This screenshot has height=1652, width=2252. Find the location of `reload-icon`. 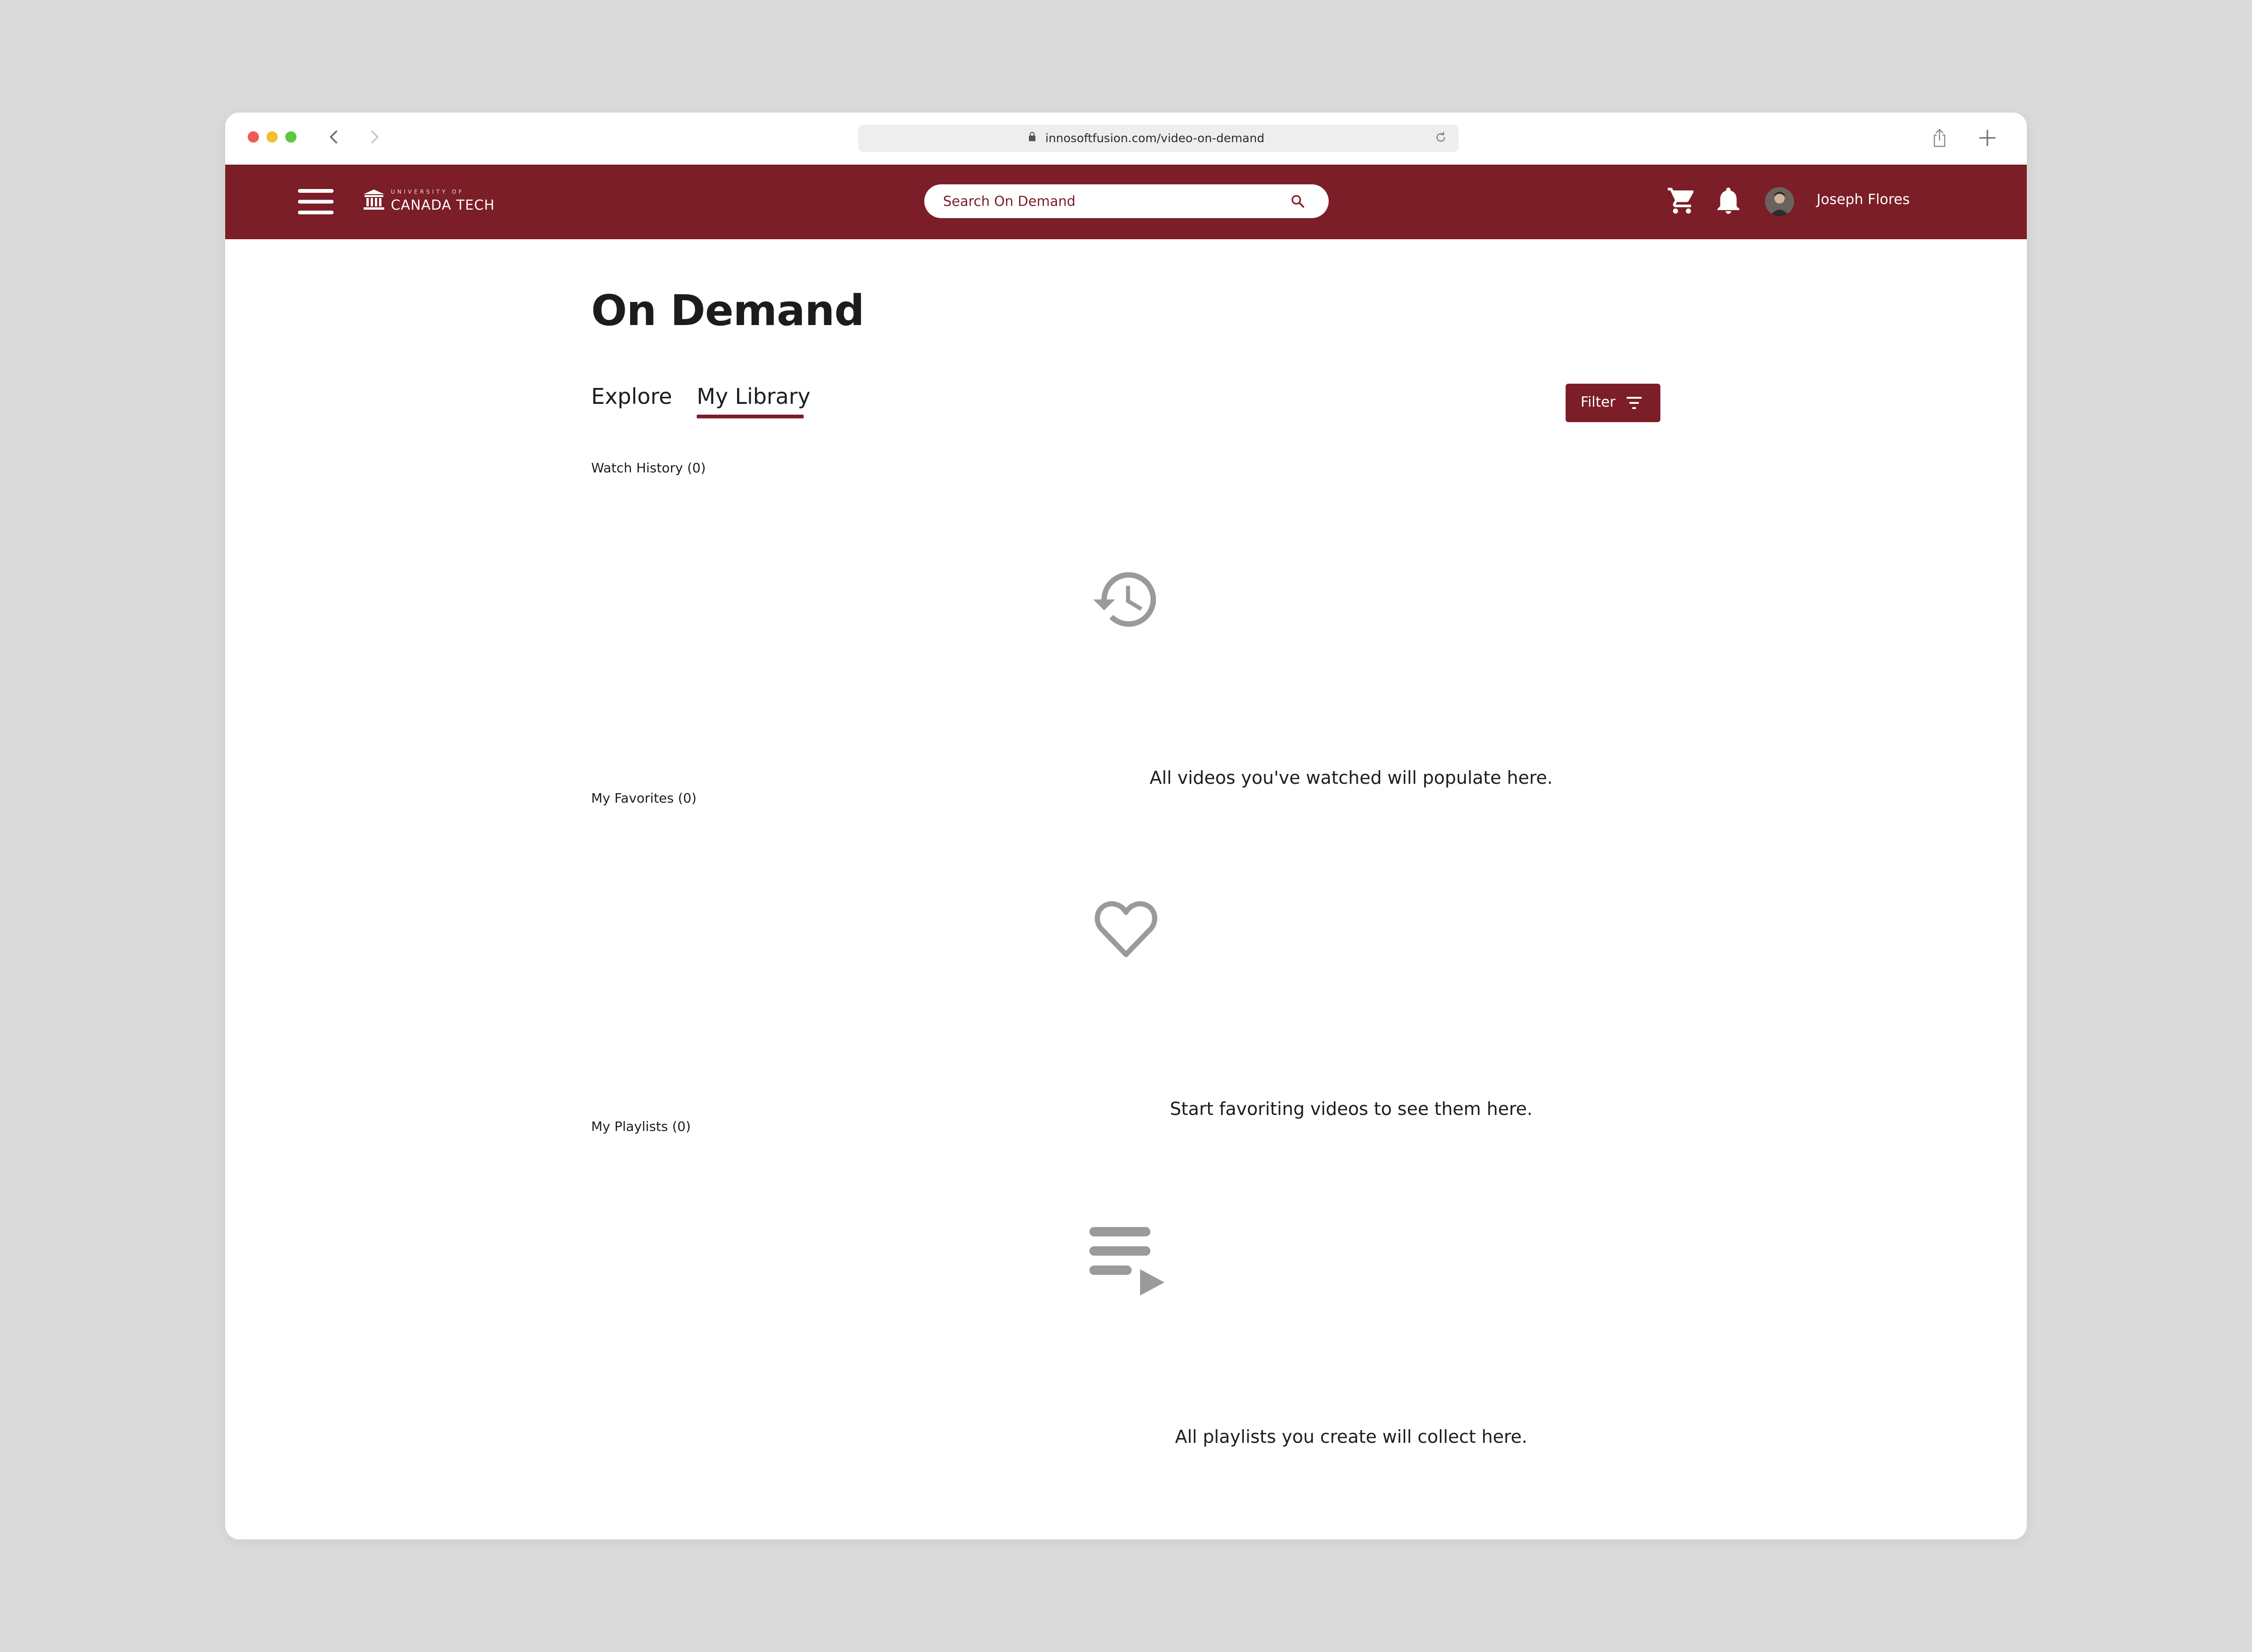

reload-icon is located at coordinates (1441, 137).